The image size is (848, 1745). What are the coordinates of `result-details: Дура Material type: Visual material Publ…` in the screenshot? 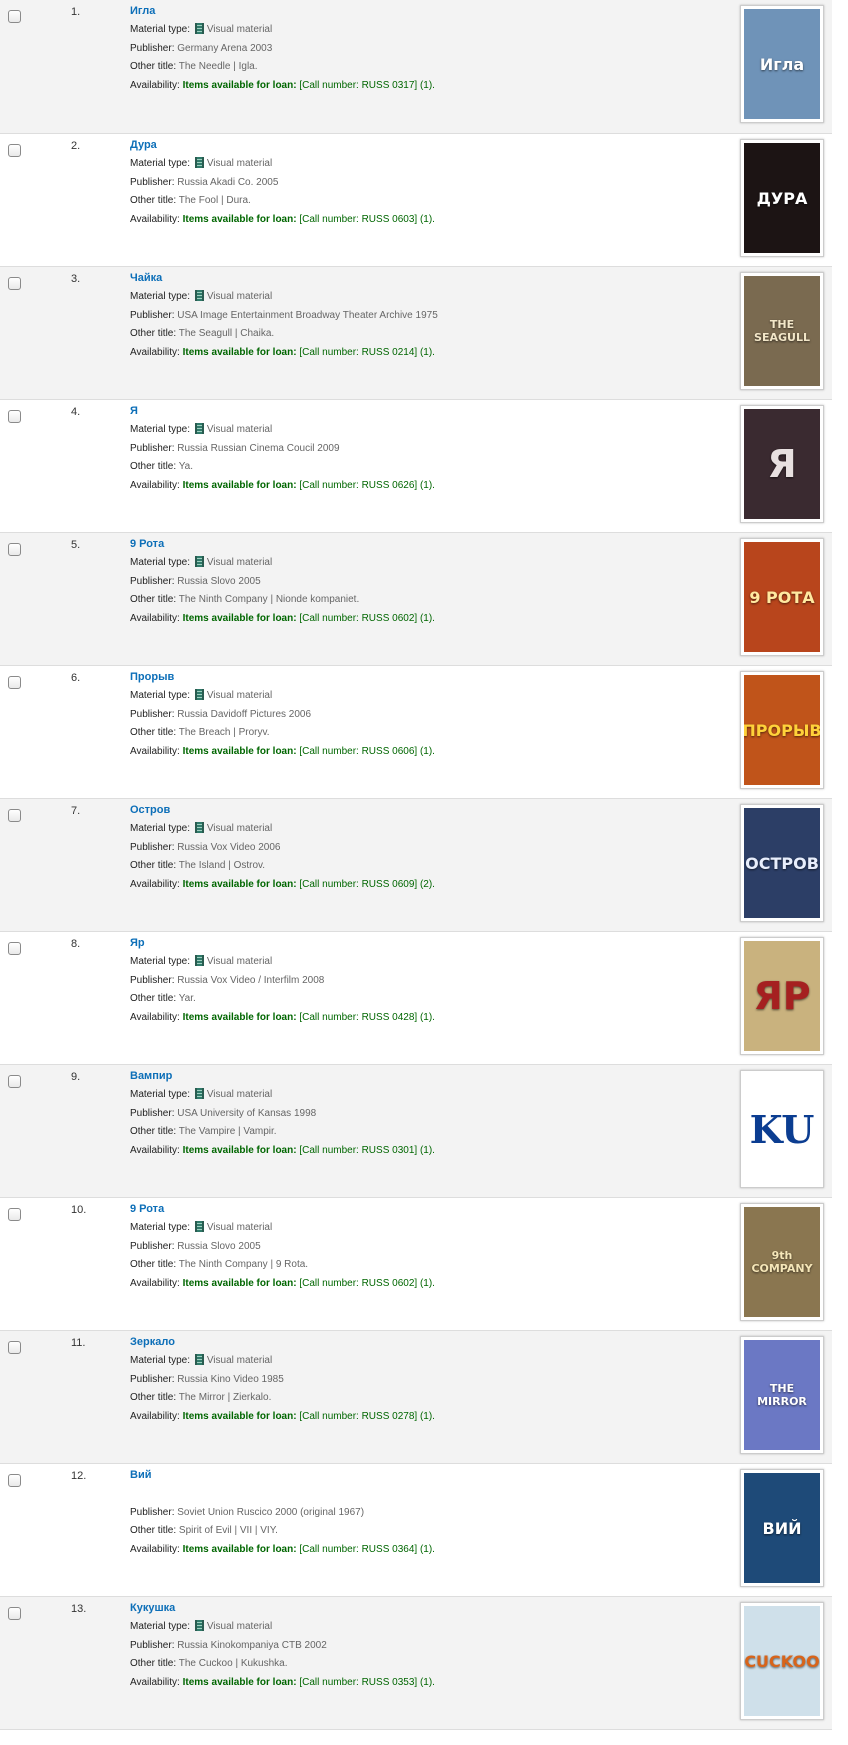 It's located at (430, 185).